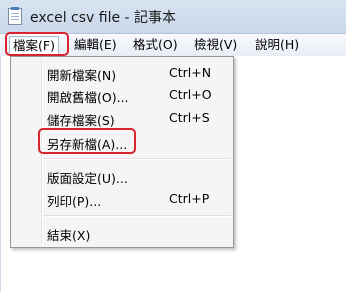 Image resolution: width=346 pixels, height=292 pixels. I want to click on window-title: excel csv file - 記事本, so click(103, 18).